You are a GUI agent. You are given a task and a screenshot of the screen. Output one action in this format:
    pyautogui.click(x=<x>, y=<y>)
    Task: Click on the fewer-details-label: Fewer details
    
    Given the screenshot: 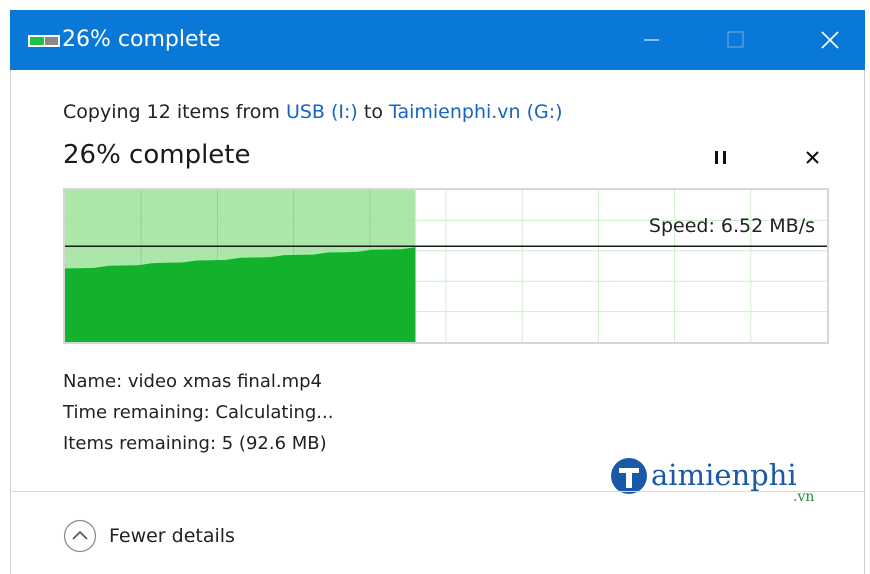 What is the action you would take?
    pyautogui.click(x=172, y=536)
    